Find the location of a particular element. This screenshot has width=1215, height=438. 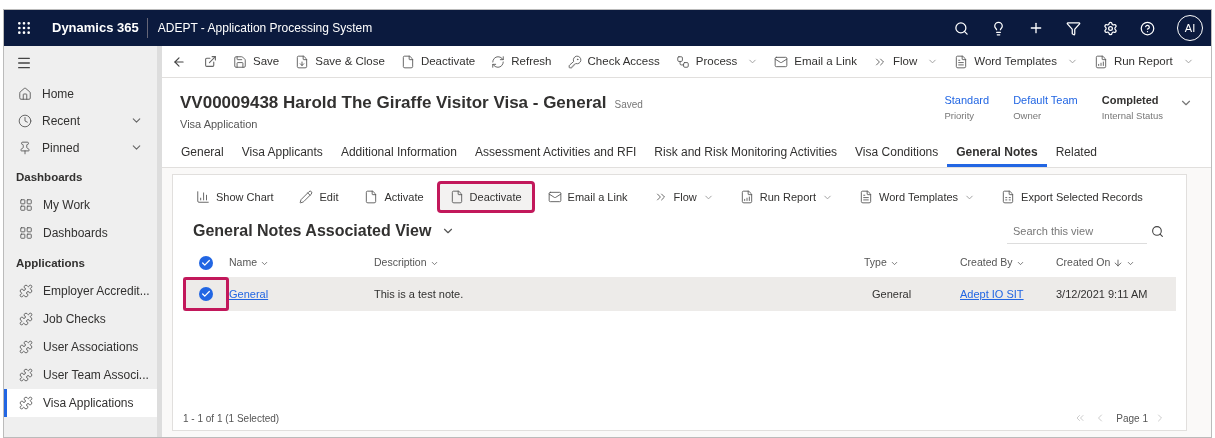

lightbulb-icon is located at coordinates (998, 28).